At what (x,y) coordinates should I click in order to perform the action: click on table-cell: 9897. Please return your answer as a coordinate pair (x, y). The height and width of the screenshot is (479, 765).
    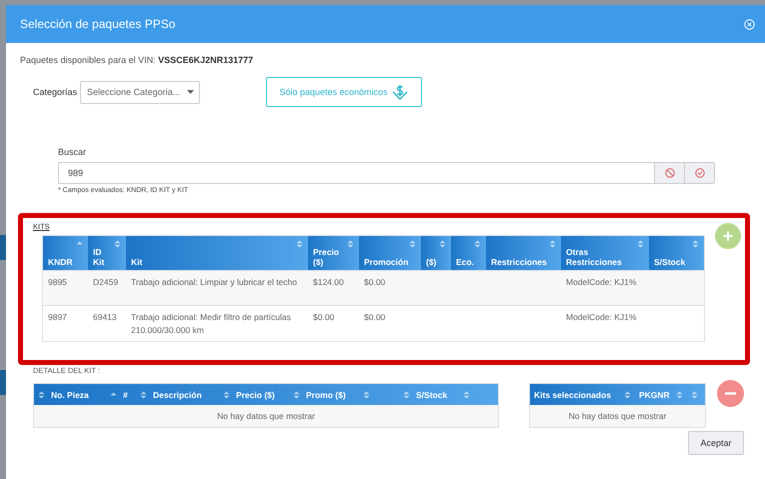
    Looking at the image, I should click on (57, 317).